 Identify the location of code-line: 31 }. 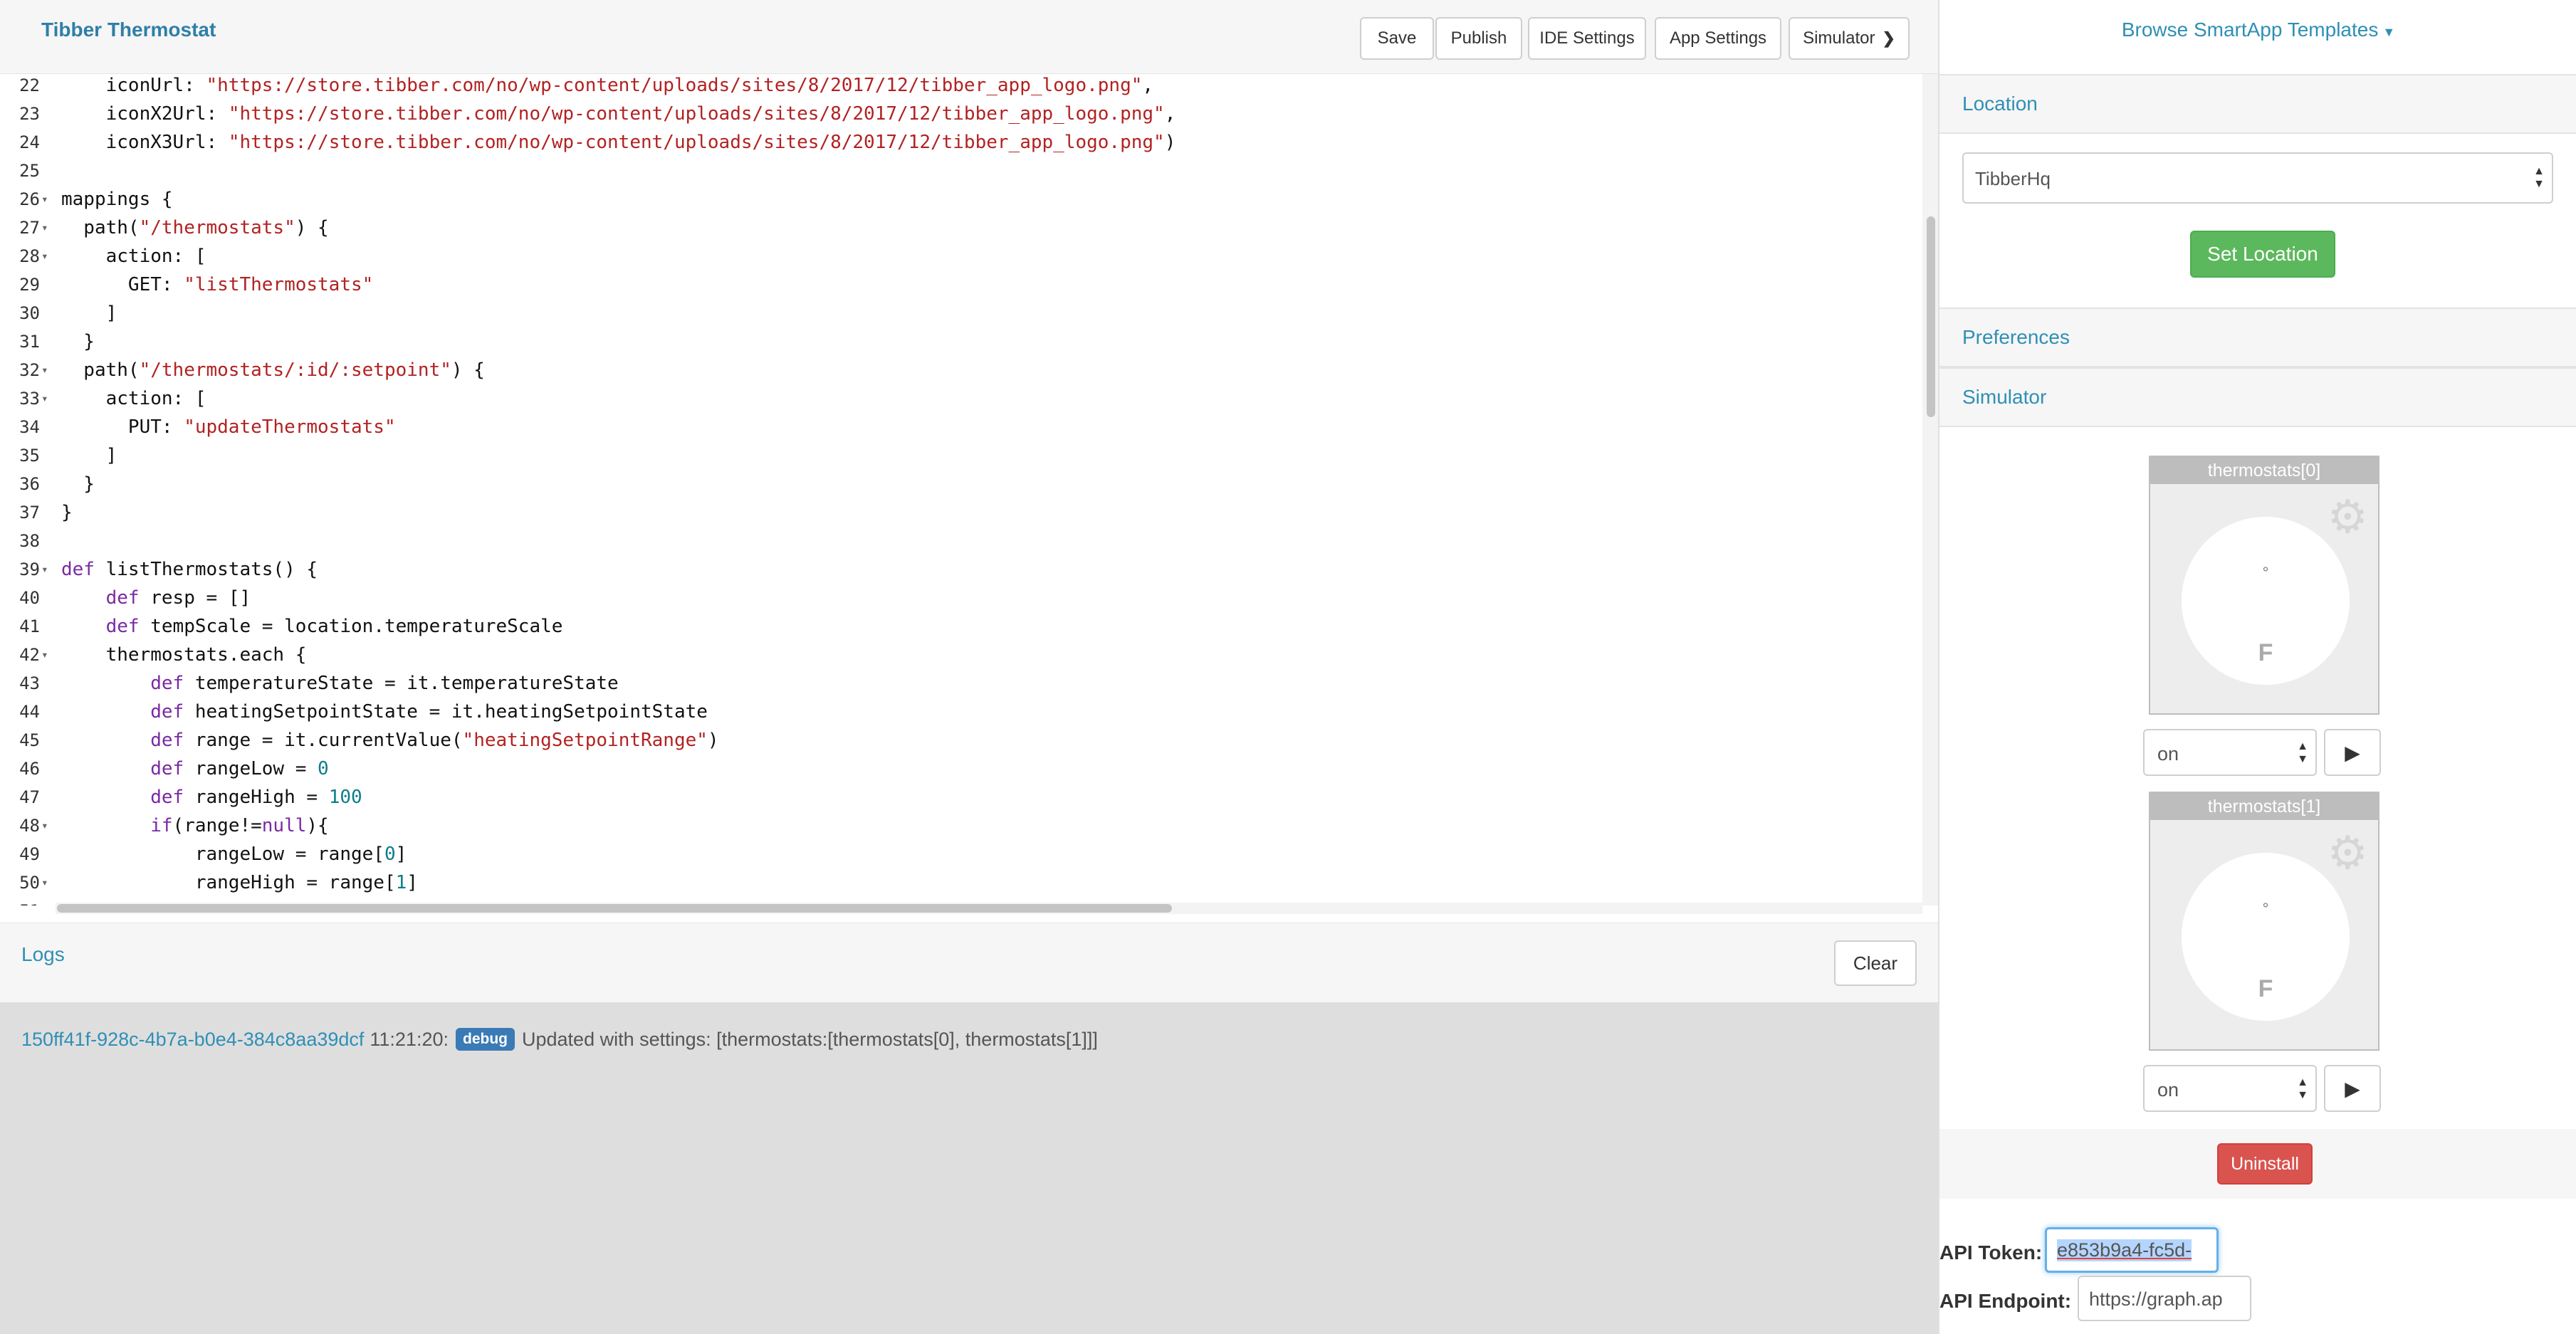
(961, 342).